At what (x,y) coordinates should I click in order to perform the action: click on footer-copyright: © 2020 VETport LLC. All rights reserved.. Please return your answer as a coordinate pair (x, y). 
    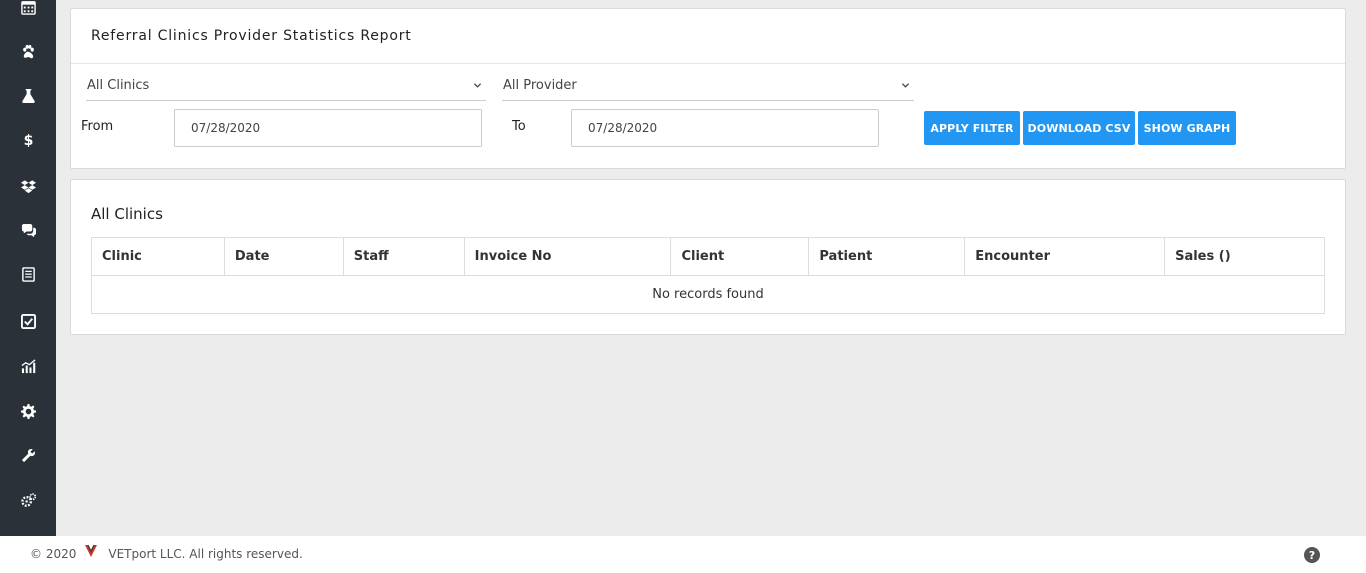
    Looking at the image, I should click on (166, 552).